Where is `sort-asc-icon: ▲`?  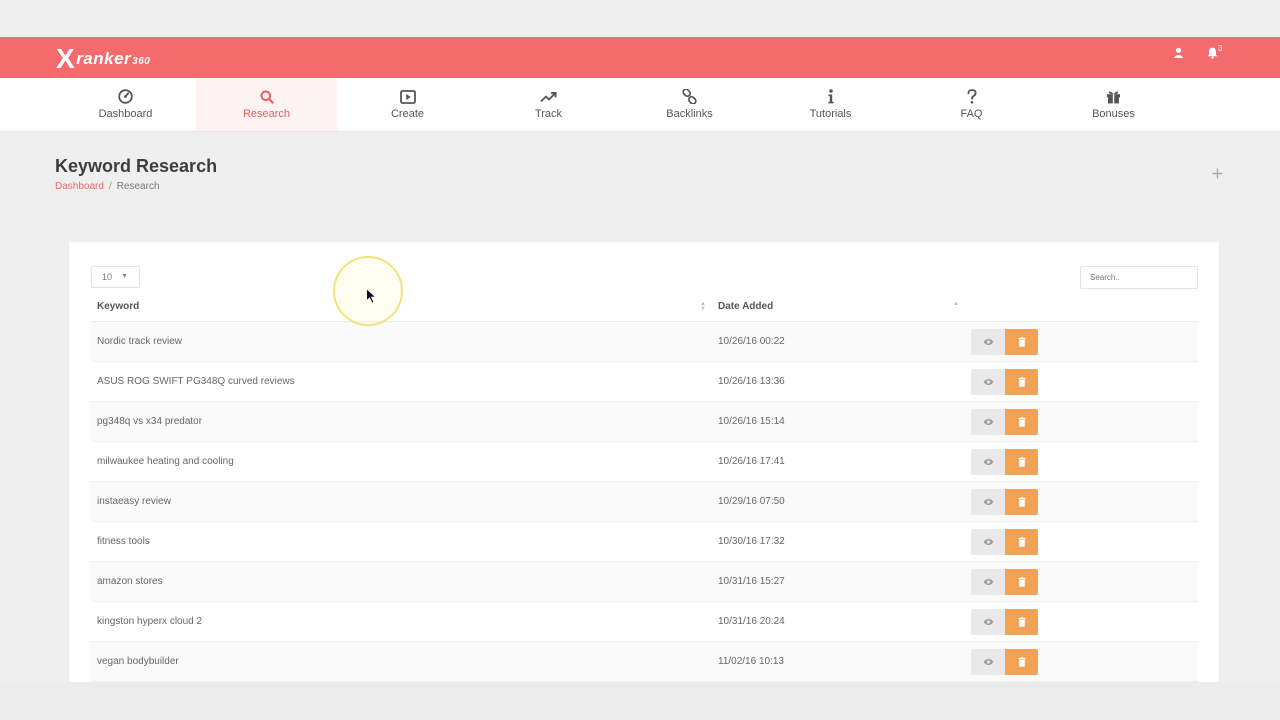
sort-asc-icon: ▲ is located at coordinates (956, 304).